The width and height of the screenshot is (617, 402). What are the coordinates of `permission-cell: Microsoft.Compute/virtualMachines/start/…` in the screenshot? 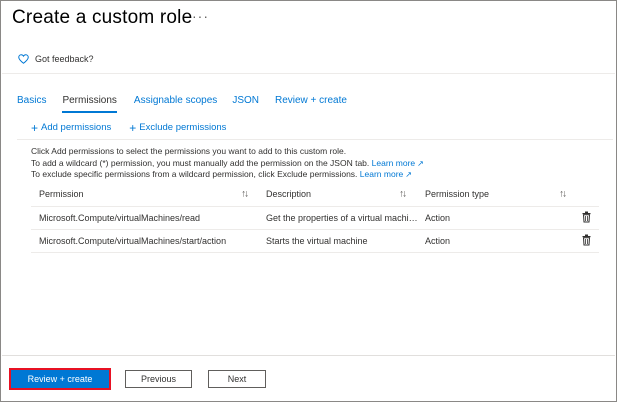 It's located at (133, 241).